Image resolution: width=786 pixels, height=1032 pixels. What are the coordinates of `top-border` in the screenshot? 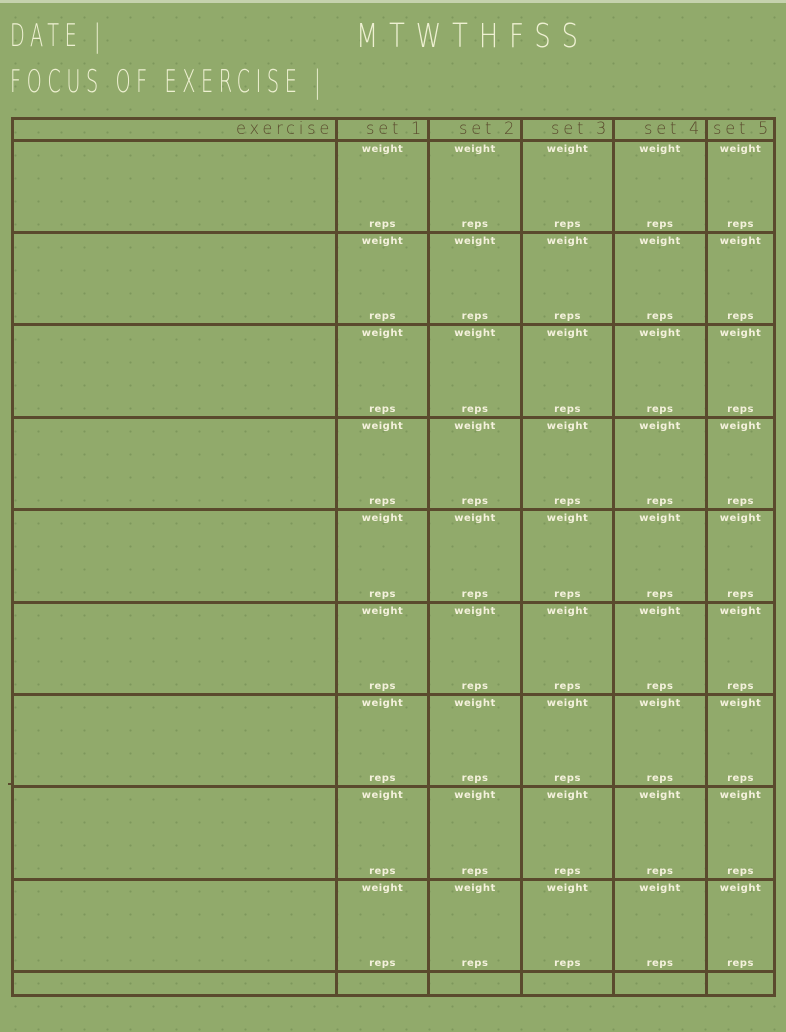 It's located at (393, 1).